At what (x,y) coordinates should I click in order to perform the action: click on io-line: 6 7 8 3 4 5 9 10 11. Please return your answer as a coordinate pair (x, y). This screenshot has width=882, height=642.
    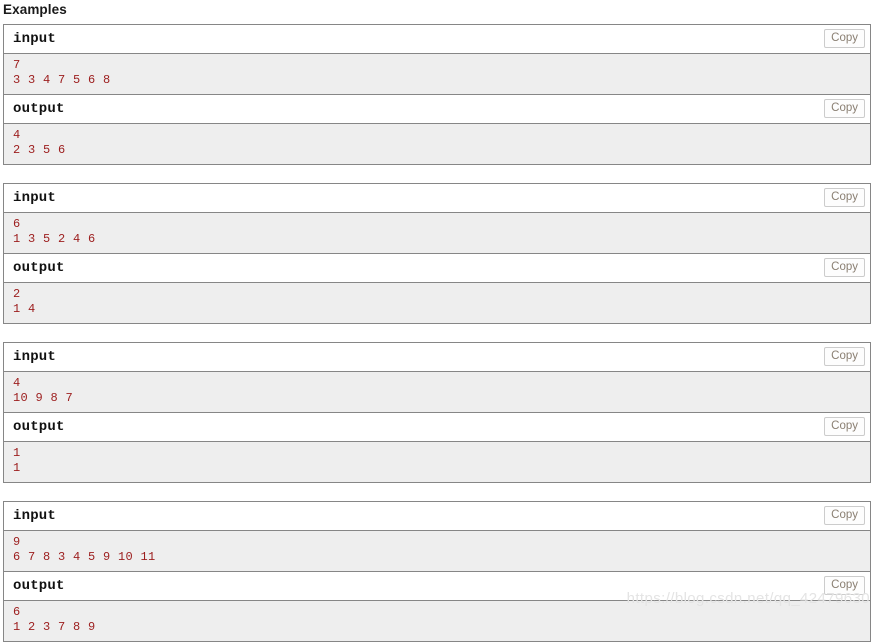
    Looking at the image, I should click on (84, 557).